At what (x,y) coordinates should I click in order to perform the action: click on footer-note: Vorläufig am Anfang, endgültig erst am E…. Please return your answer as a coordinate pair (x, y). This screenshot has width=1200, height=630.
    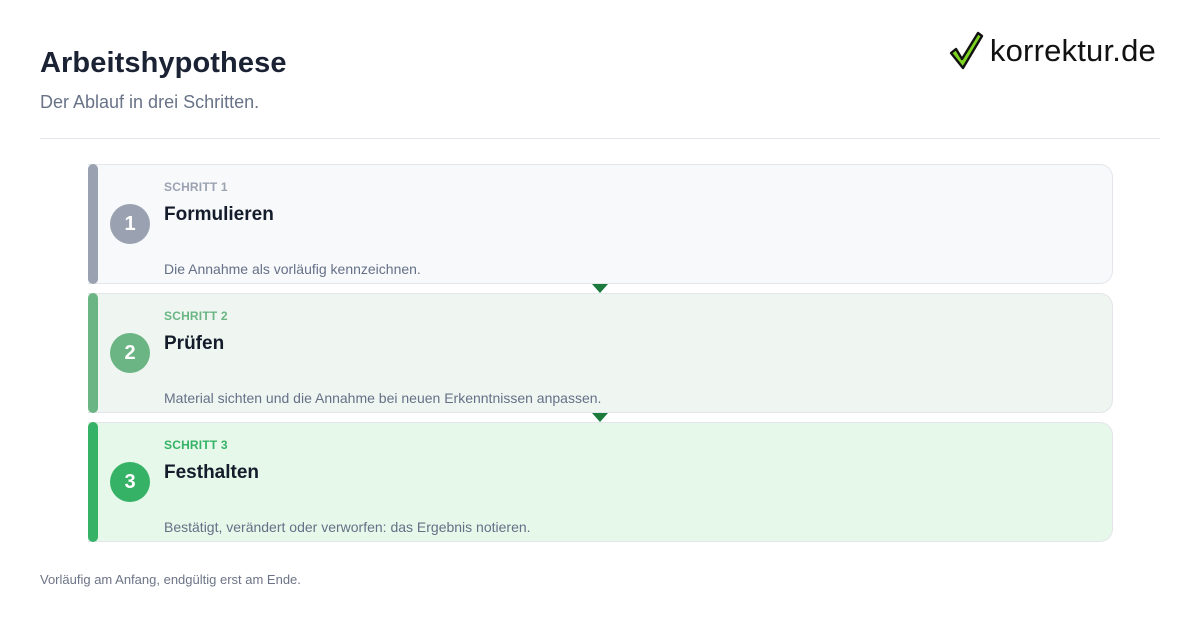
    Looking at the image, I should click on (170, 579).